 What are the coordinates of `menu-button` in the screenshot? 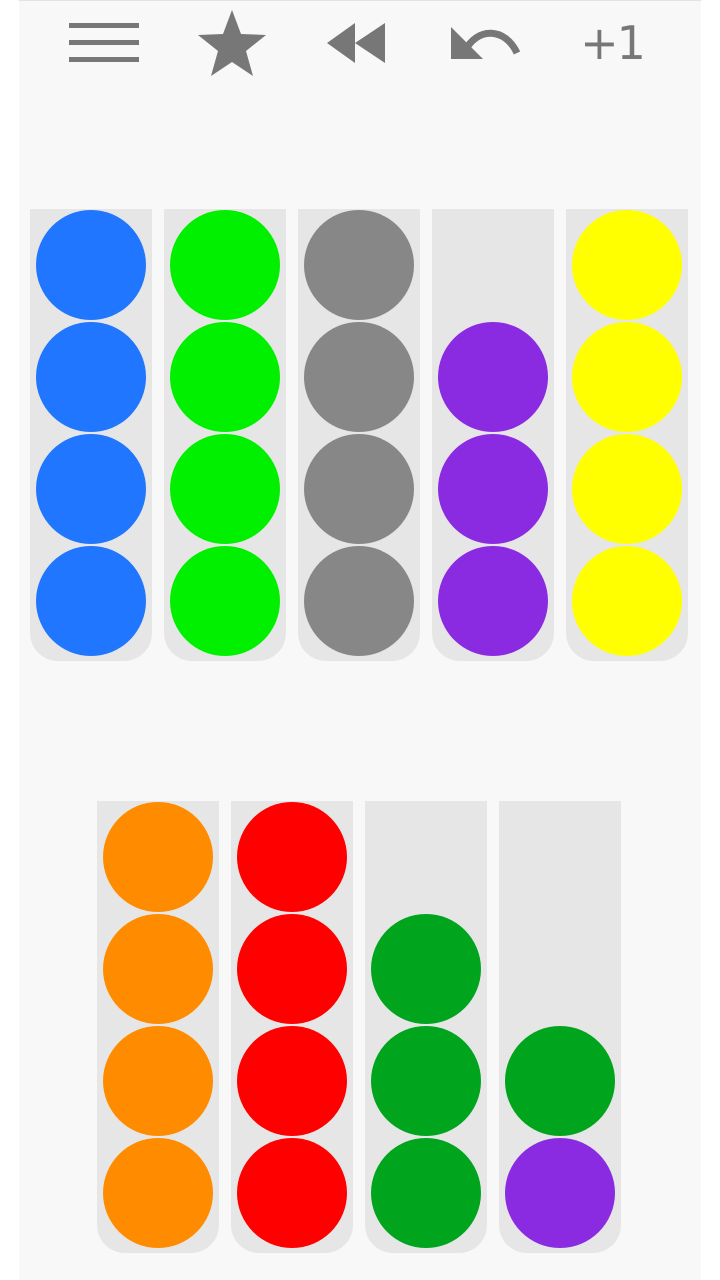 It's located at (105, 43).